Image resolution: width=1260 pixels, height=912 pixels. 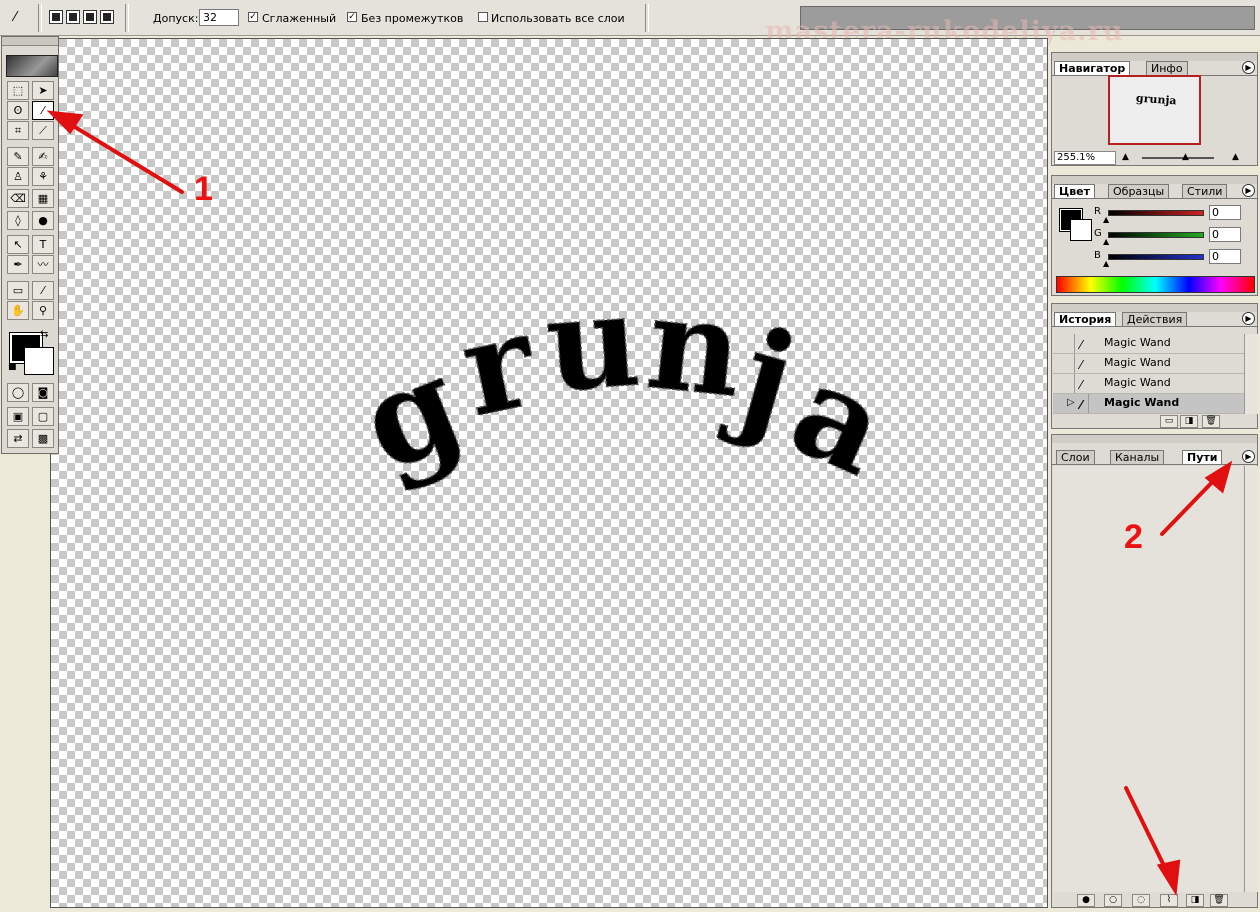 What do you see at coordinates (1133, 537) in the screenshot?
I see `annotation-label-2: 2` at bounding box center [1133, 537].